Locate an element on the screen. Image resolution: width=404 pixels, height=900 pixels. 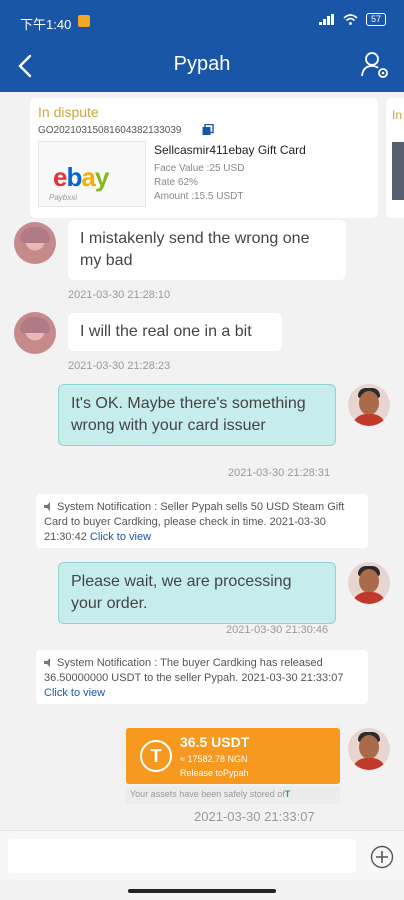
product-thumbnail: ebay Paybxxi is located at coordinates (92, 174).